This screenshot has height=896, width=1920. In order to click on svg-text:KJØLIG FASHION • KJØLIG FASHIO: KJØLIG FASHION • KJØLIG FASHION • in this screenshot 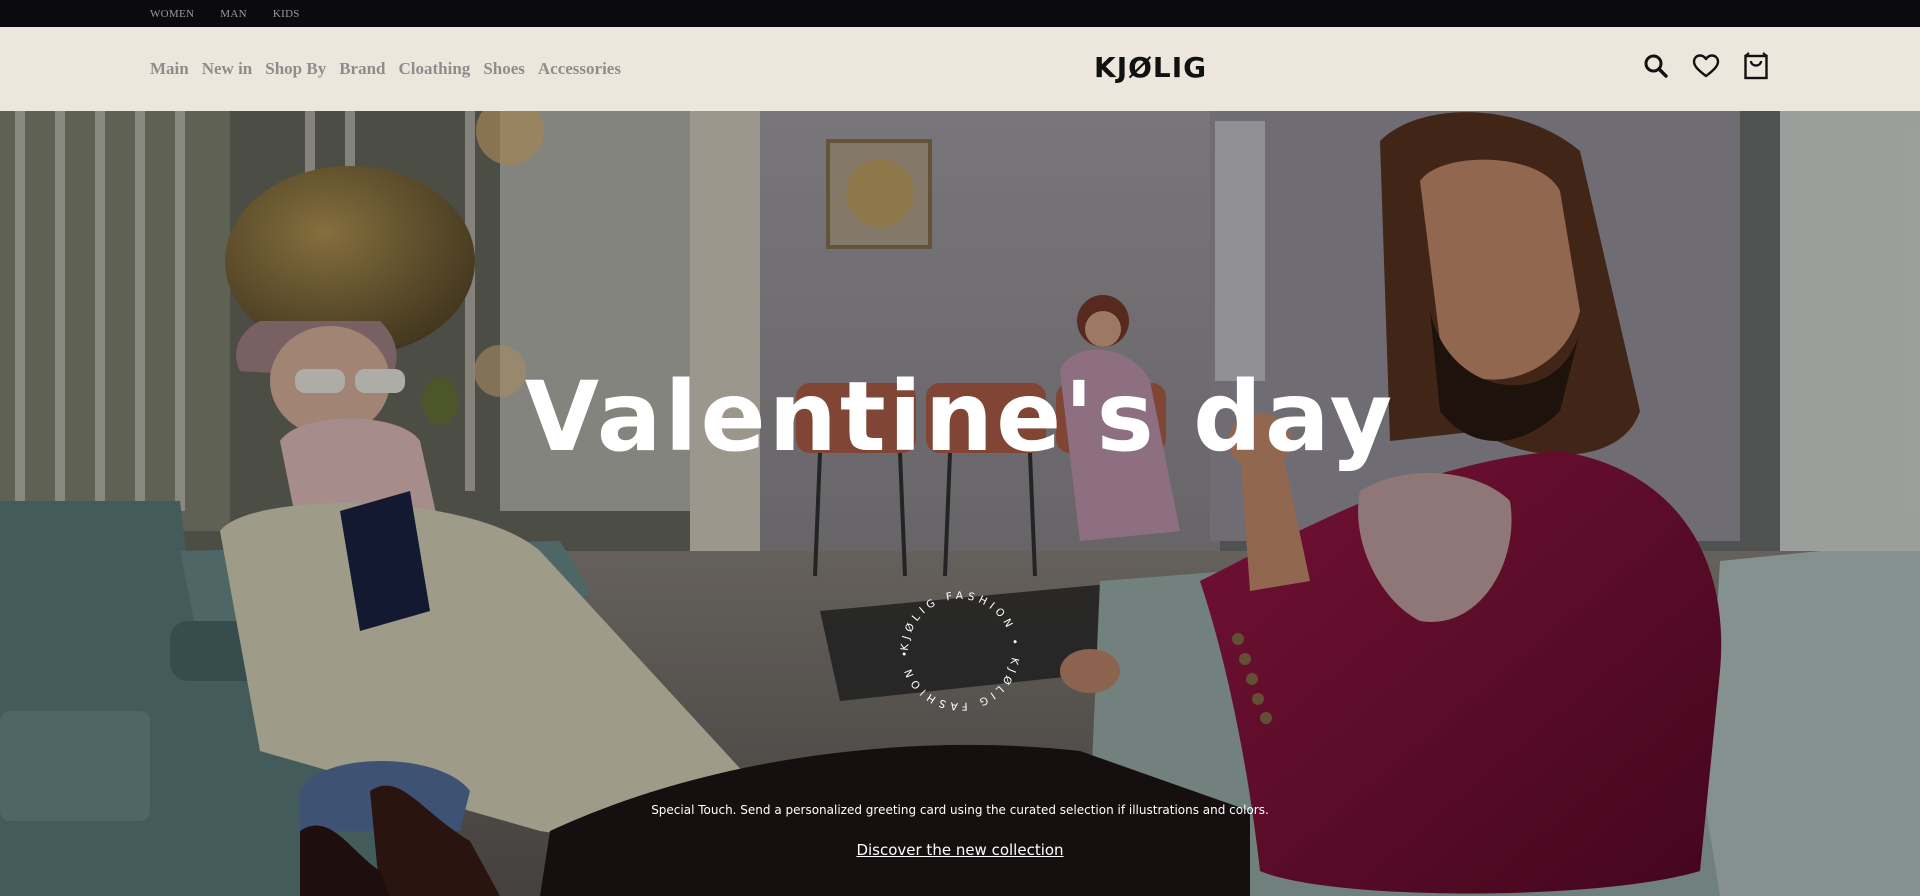, I will do `click(960, 651)`.